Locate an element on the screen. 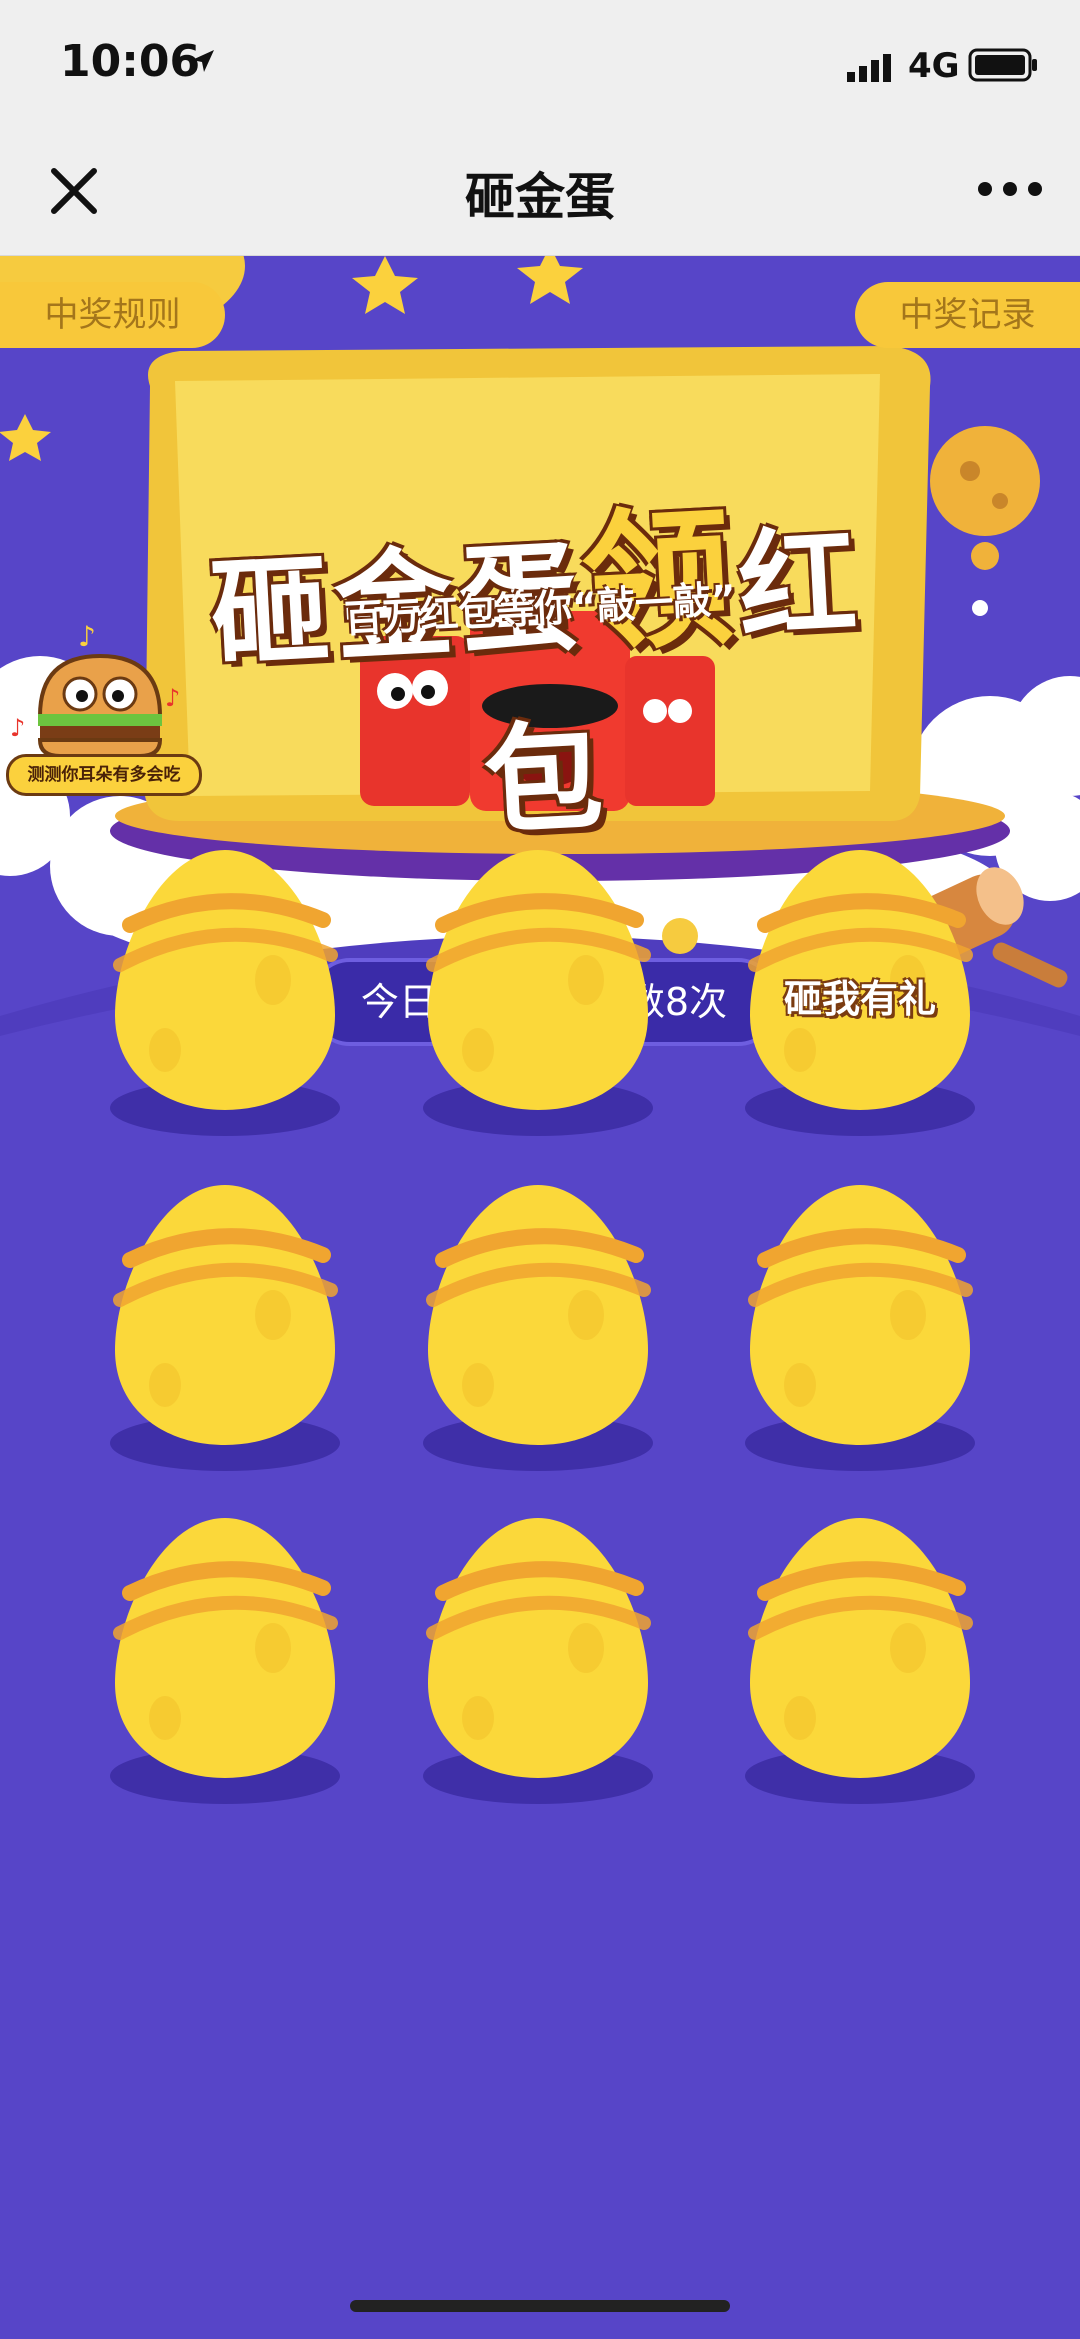  records-button: 中奖记录 is located at coordinates (967, 315).